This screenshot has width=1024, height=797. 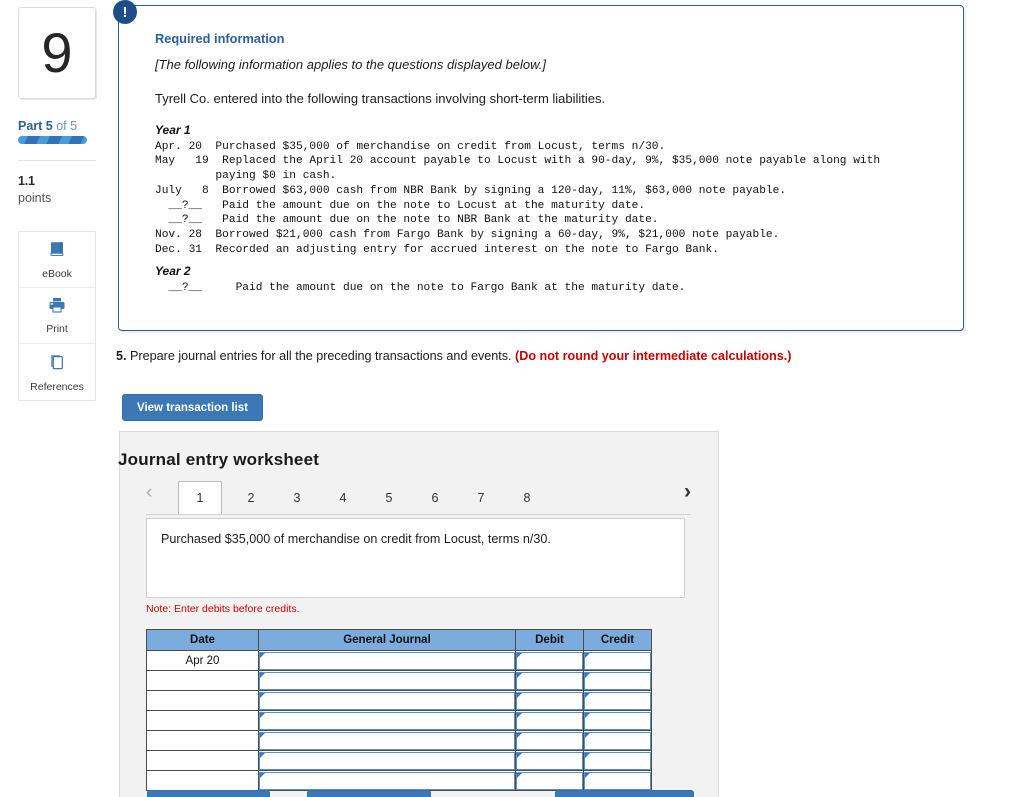 I want to click on tool-references-label: References, so click(x=57, y=386).